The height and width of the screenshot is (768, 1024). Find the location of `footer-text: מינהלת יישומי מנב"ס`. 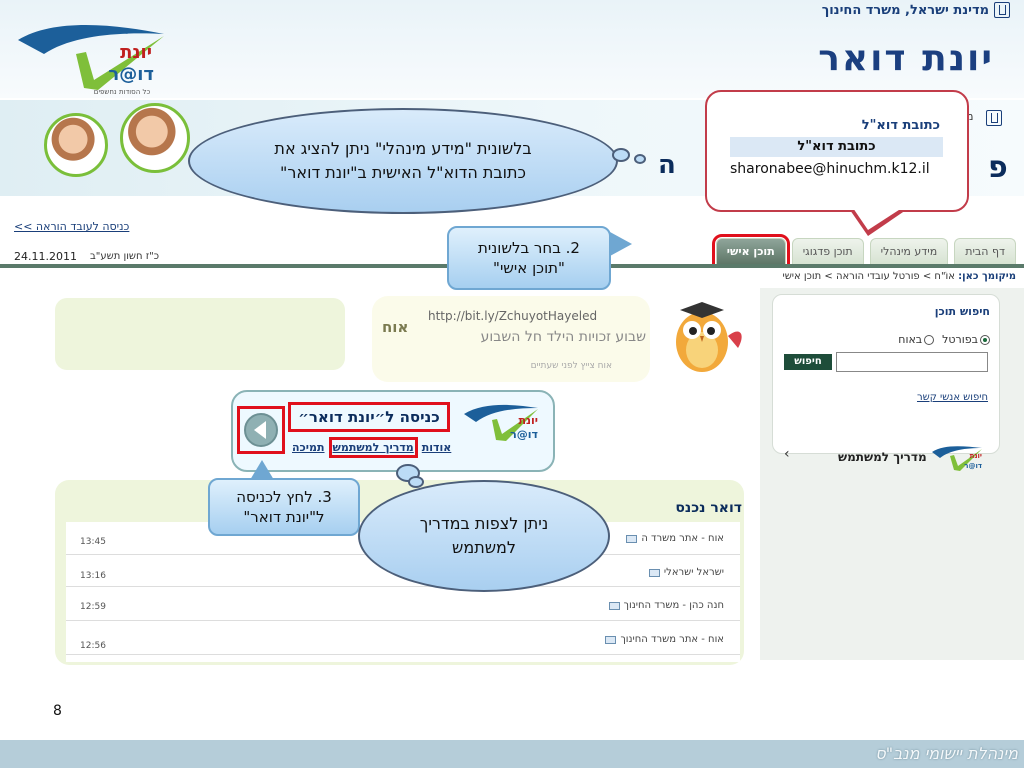

footer-text: מינהלת יישומי מנב"ס is located at coordinates (946, 753).